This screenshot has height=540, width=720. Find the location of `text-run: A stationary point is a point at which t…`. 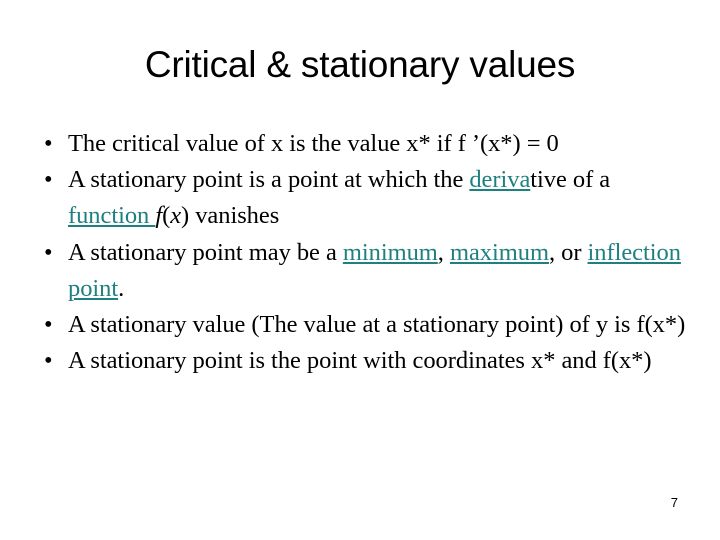

text-run: A stationary point is a point at which t… is located at coordinates (269, 180).